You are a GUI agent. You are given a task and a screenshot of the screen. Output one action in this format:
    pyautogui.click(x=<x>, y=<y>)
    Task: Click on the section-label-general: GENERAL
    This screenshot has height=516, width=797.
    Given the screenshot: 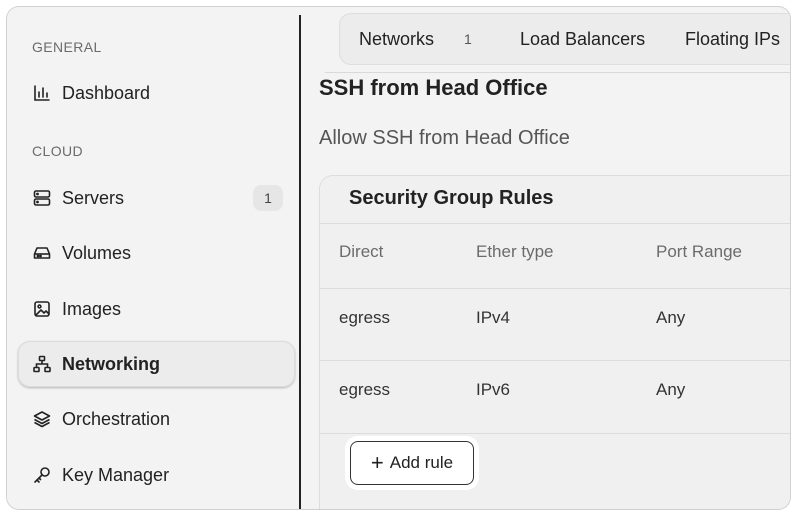 What is the action you would take?
    pyautogui.click(x=67, y=47)
    